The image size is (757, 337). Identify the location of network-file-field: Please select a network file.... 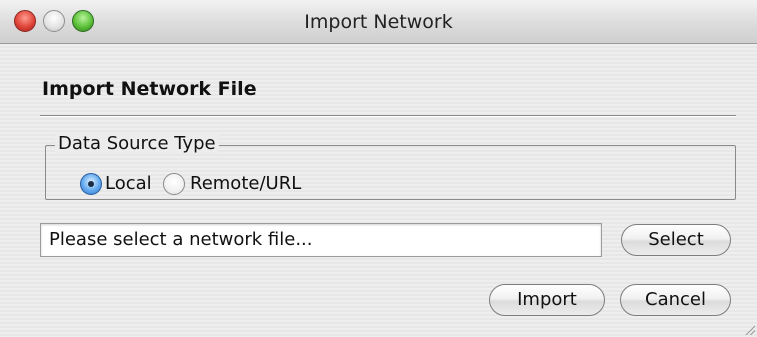
(321, 240).